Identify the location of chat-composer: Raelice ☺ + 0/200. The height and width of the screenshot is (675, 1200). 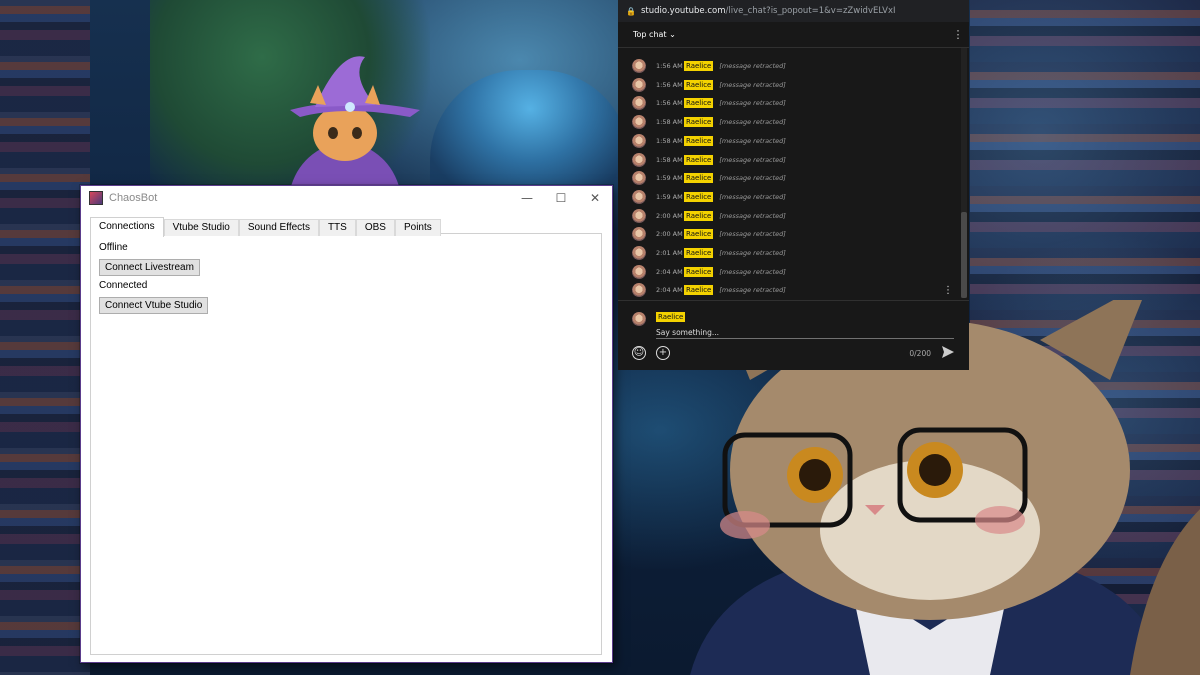
(793, 335).